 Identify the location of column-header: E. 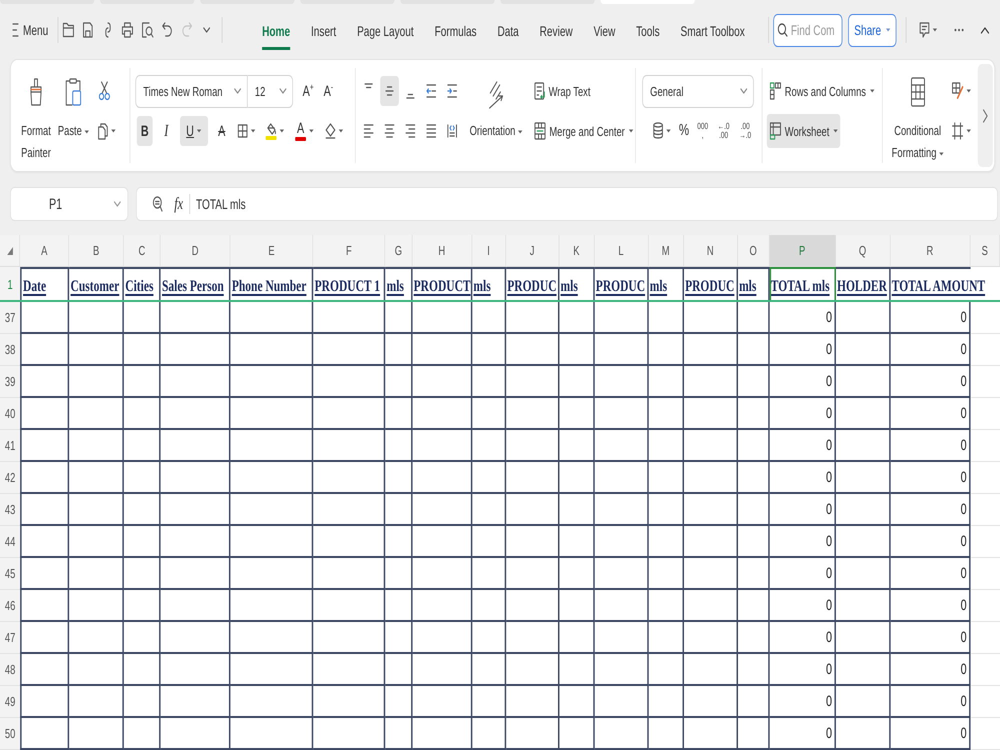
(272, 251).